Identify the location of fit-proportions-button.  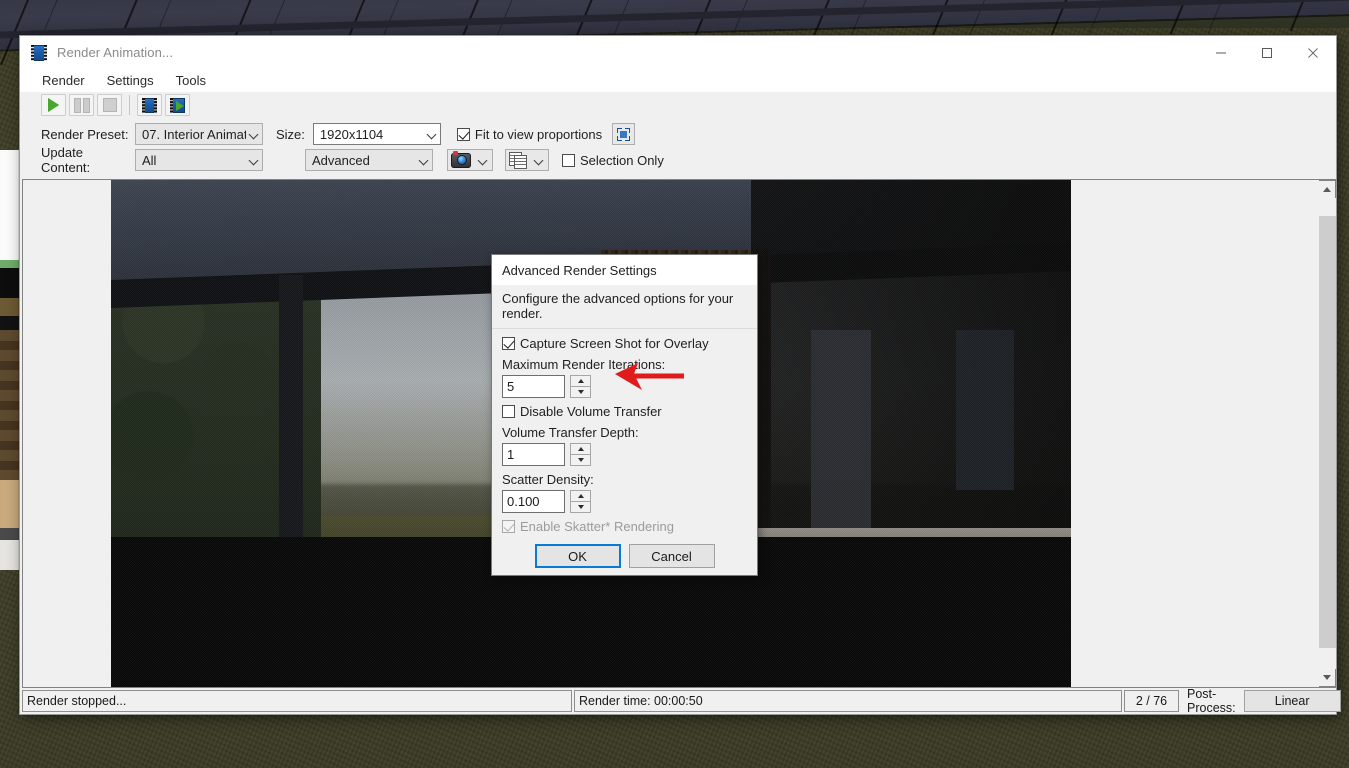
(624, 134).